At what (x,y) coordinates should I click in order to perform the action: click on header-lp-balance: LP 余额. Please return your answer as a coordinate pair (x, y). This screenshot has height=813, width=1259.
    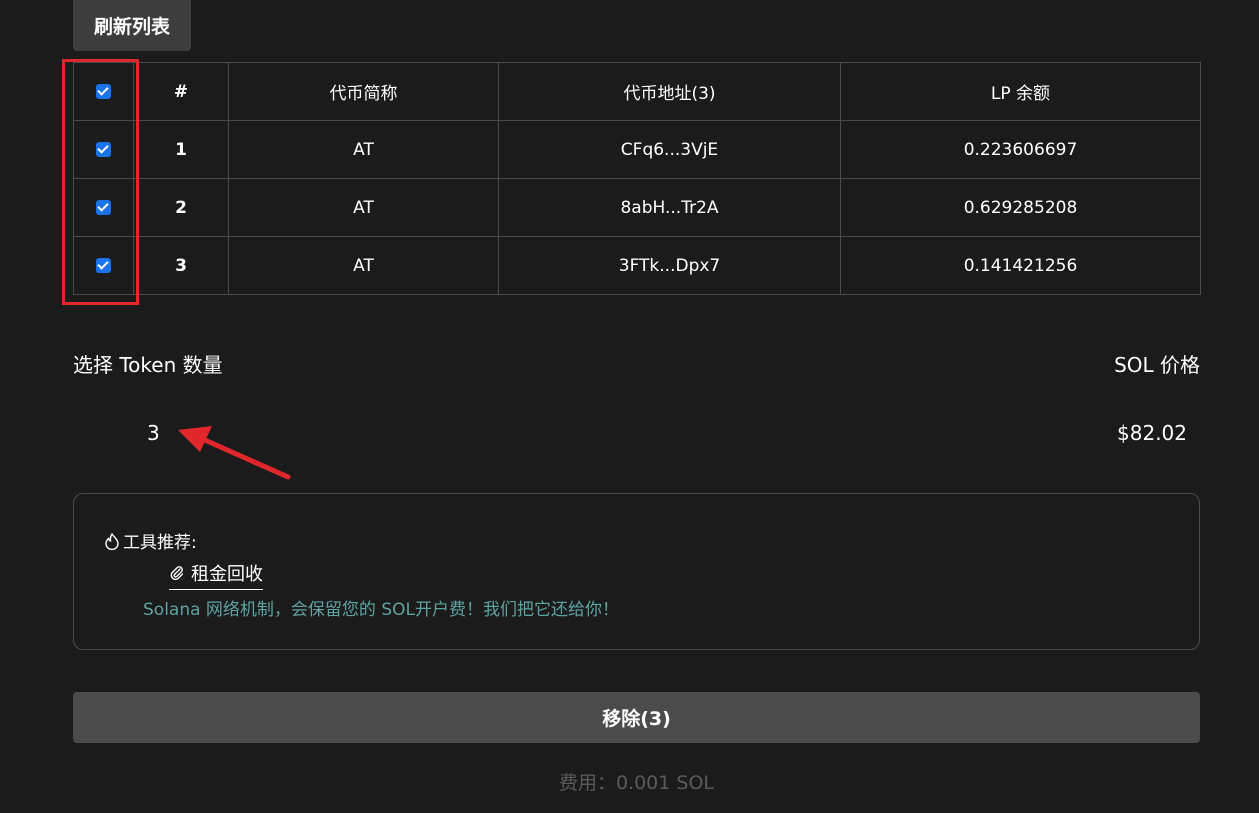
    Looking at the image, I should click on (1020, 91).